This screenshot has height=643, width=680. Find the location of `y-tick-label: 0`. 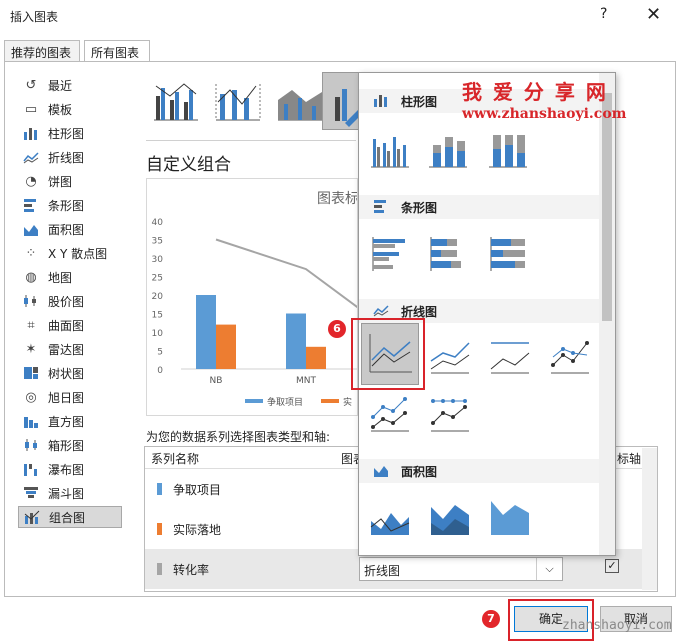

y-tick-label: 0 is located at coordinates (160, 371).